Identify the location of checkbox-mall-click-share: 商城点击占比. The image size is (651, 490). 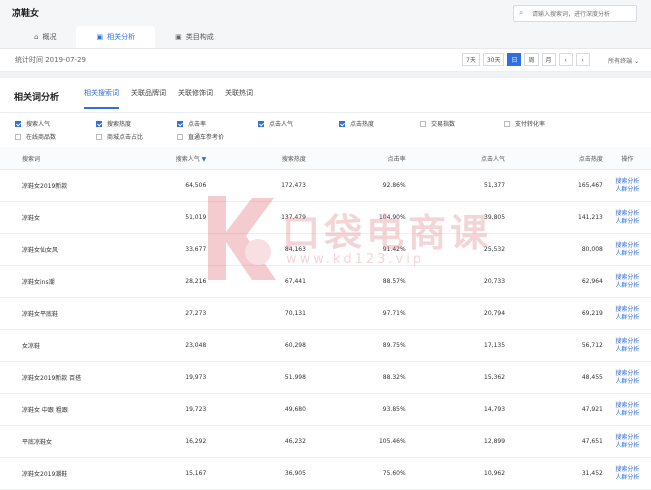
(119, 136).